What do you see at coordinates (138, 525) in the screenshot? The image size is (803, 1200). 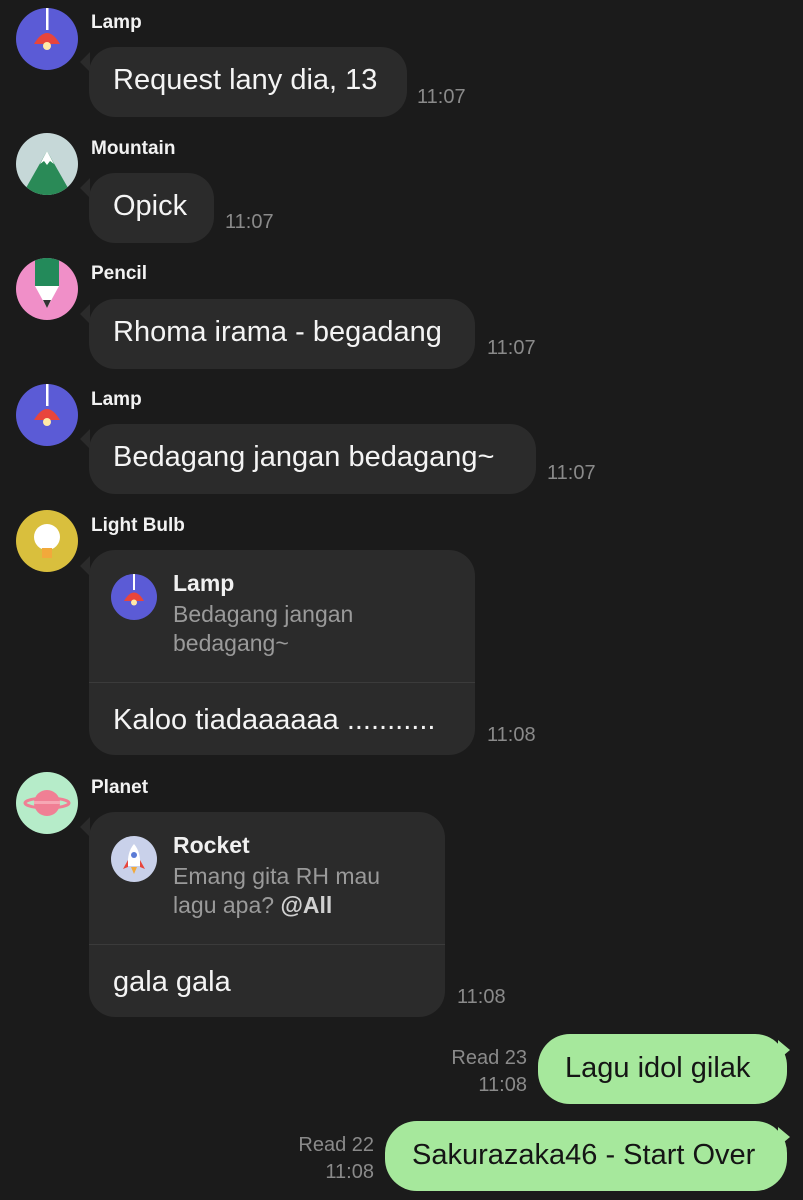 I see `sender-name: Light Bulb` at bounding box center [138, 525].